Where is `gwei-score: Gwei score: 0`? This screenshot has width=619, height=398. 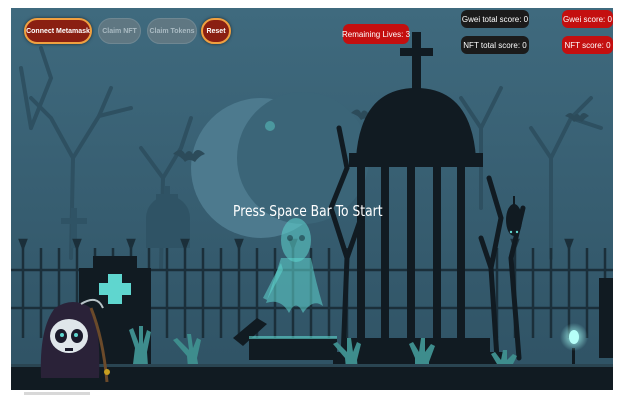 gwei-score: Gwei score: 0 is located at coordinates (587, 19).